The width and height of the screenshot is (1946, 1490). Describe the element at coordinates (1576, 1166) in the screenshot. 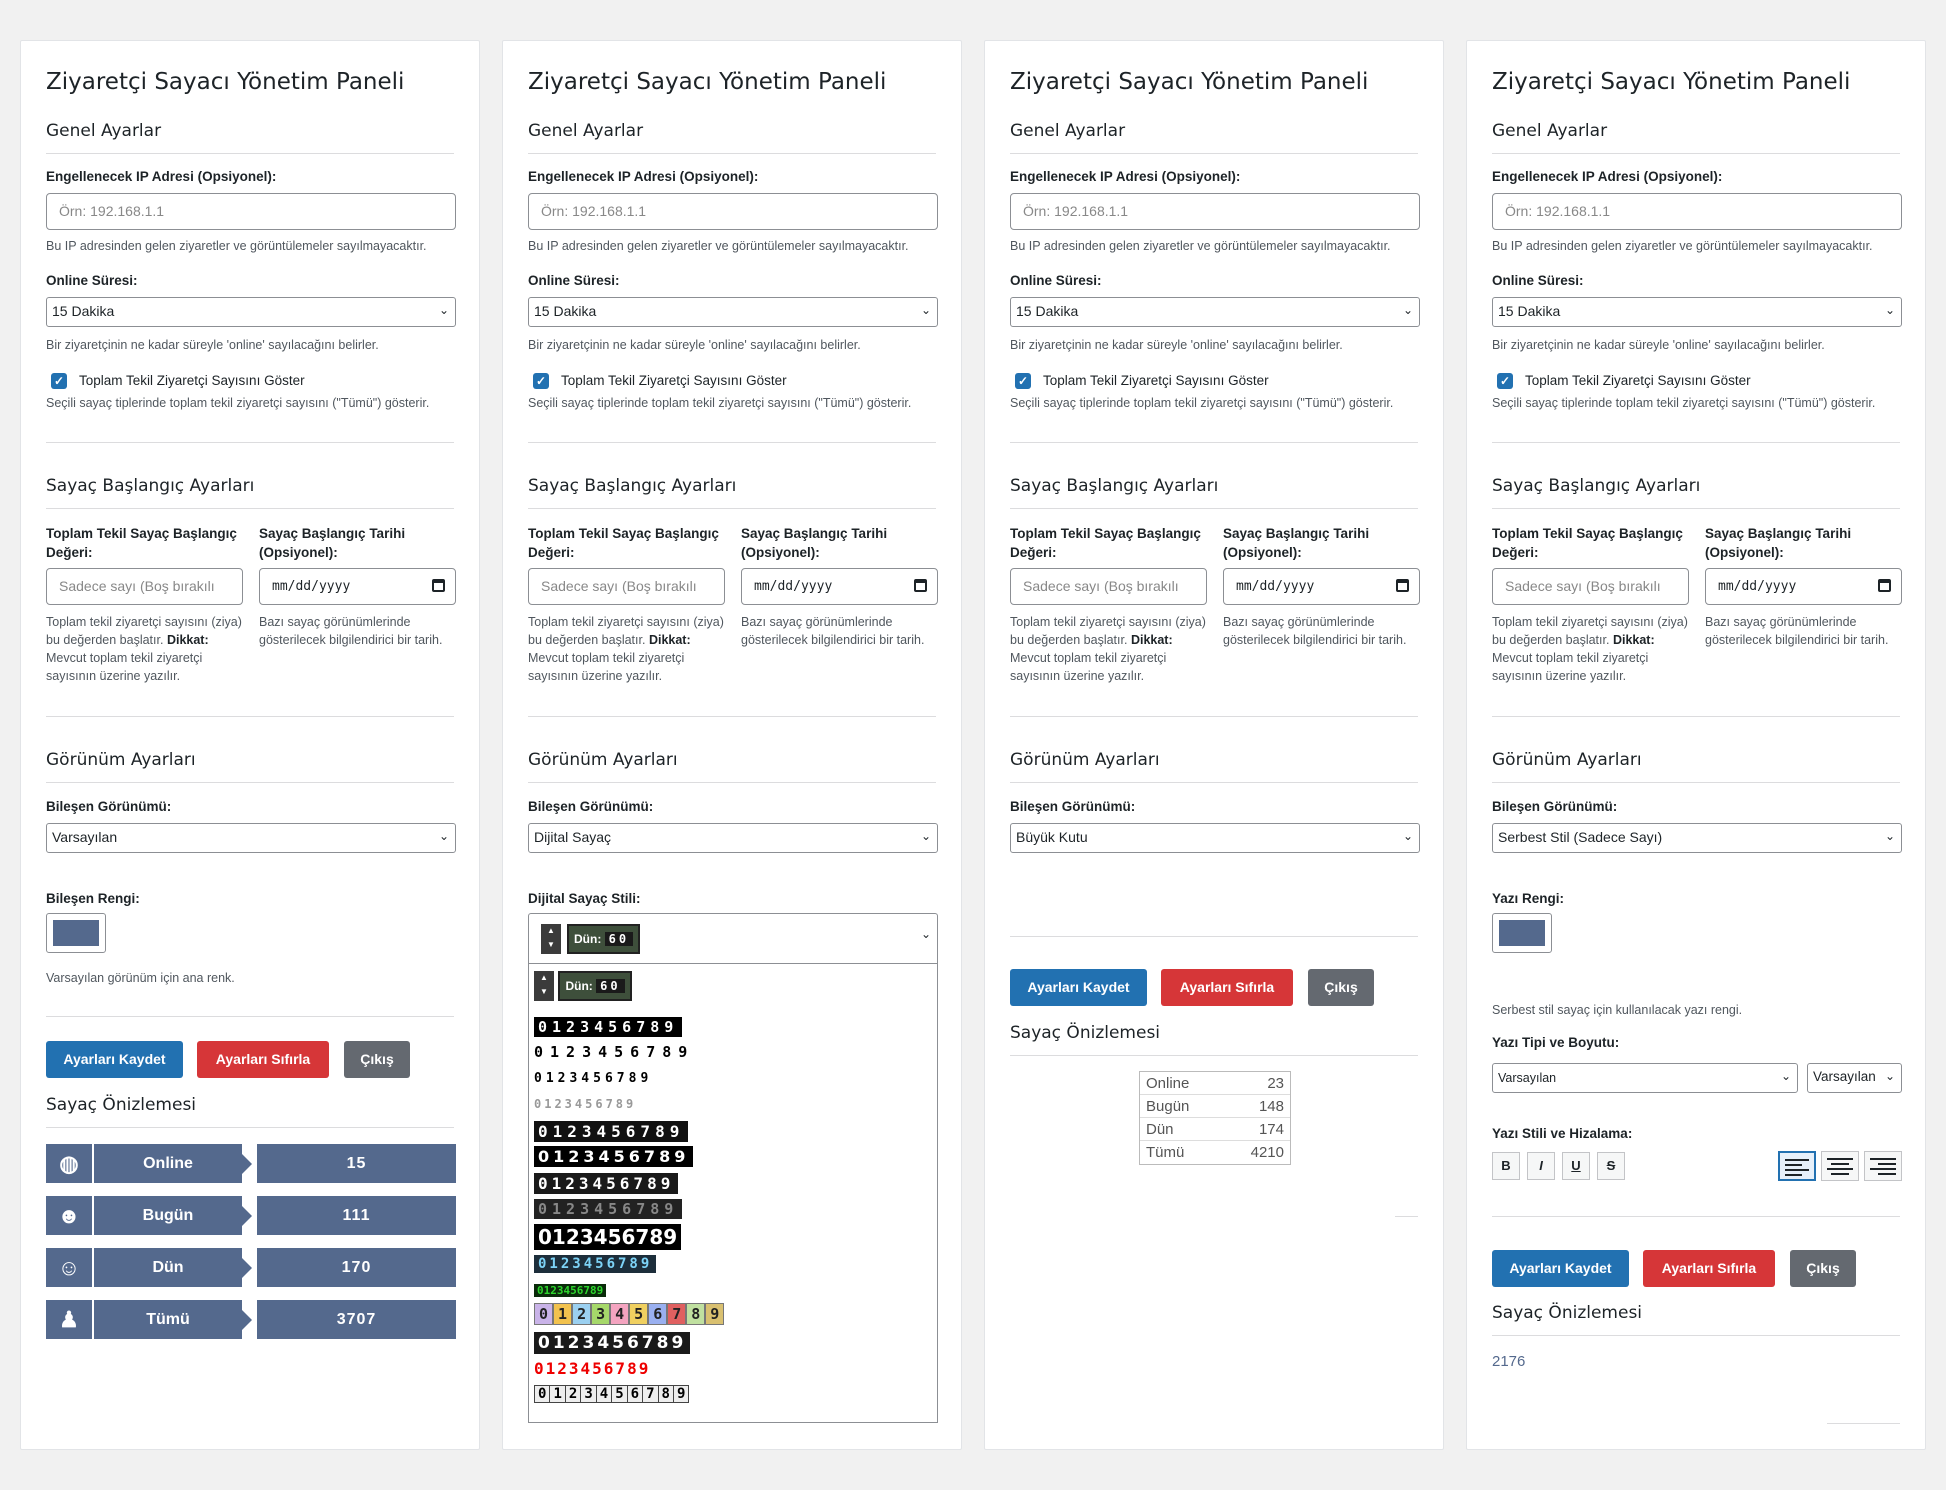

I see `underline-button: U` at that location.